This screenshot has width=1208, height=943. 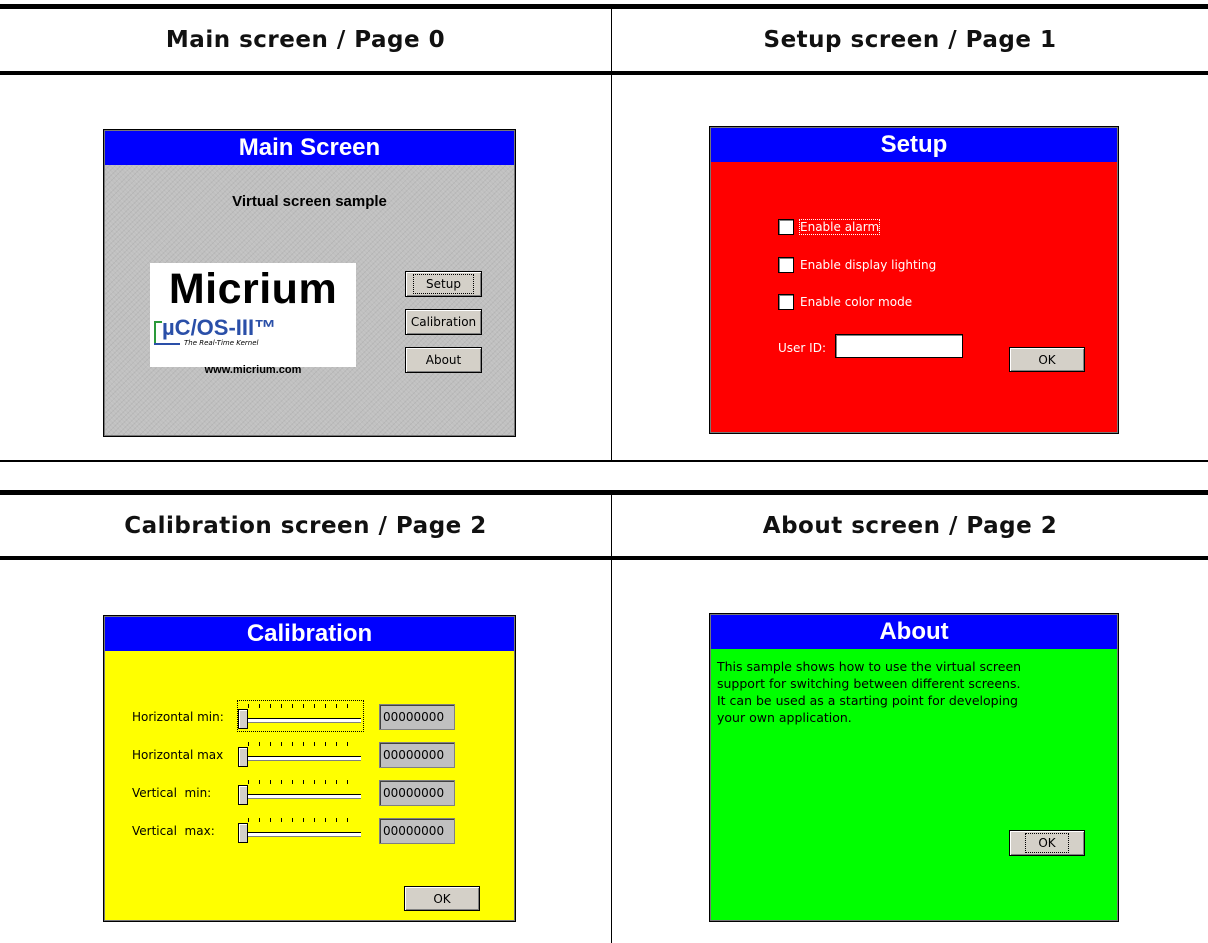 I want to click on setup-button: Setup, so click(x=443, y=284).